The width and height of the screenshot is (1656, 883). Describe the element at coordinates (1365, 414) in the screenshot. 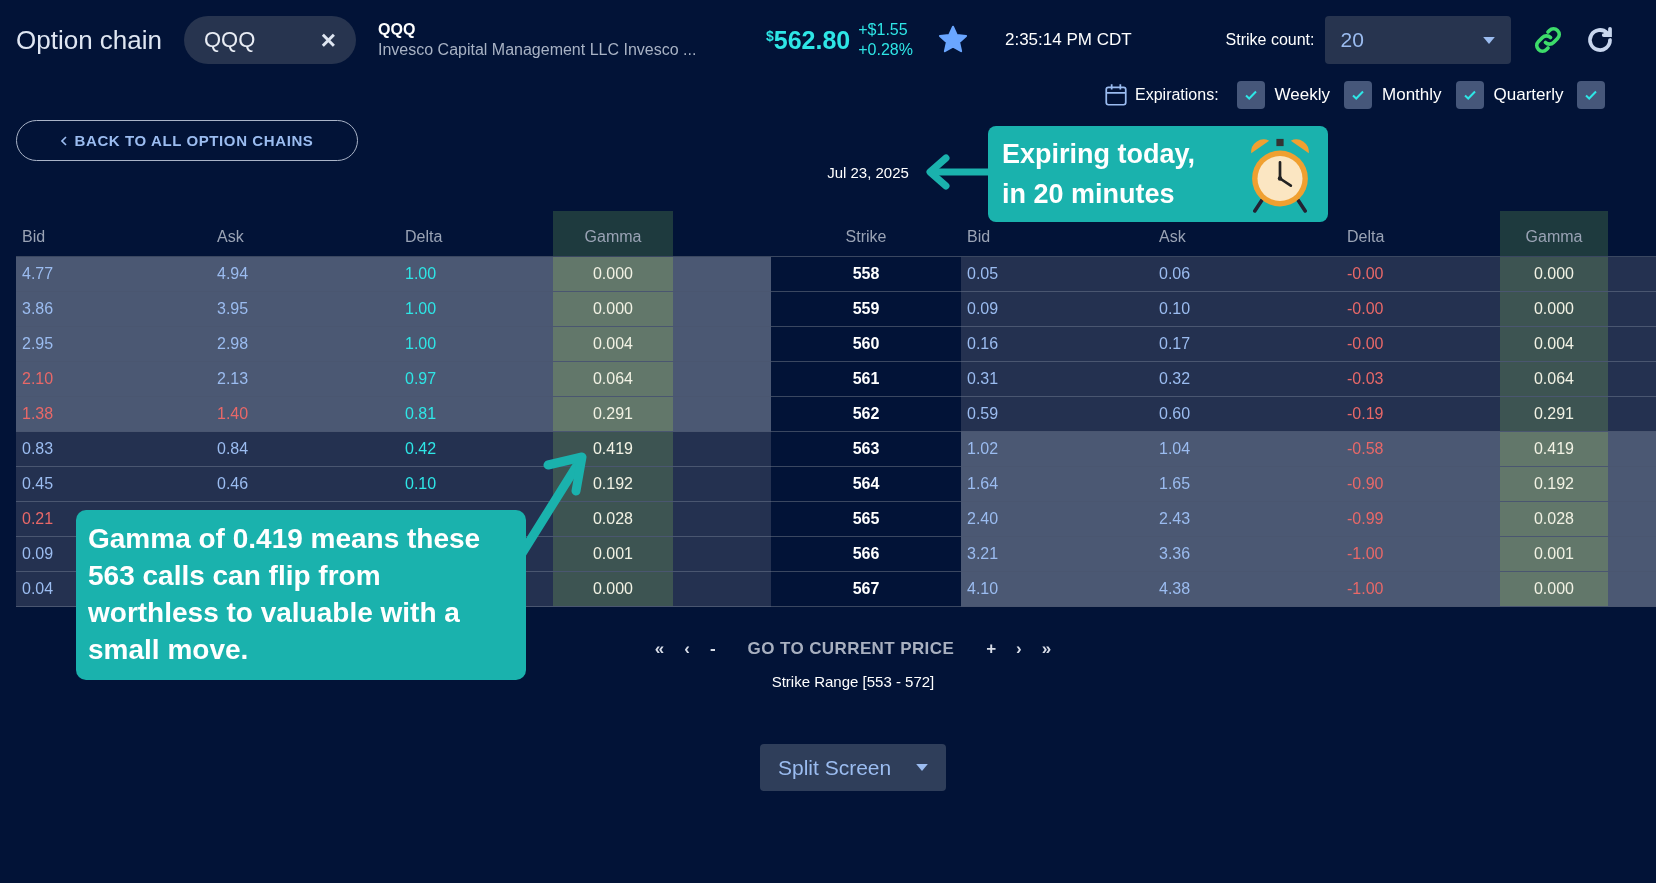

I see `table-cell: -0.19` at that location.